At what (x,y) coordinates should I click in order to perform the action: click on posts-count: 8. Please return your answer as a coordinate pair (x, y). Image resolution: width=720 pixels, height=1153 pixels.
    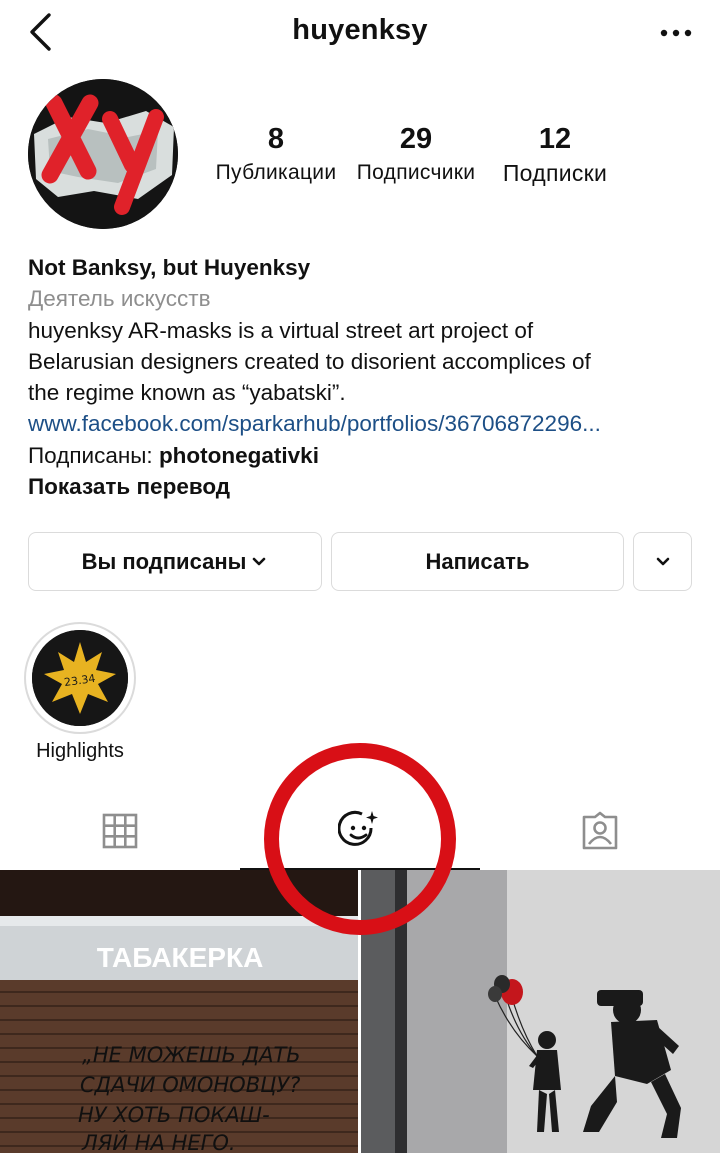
    Looking at the image, I should click on (276, 139).